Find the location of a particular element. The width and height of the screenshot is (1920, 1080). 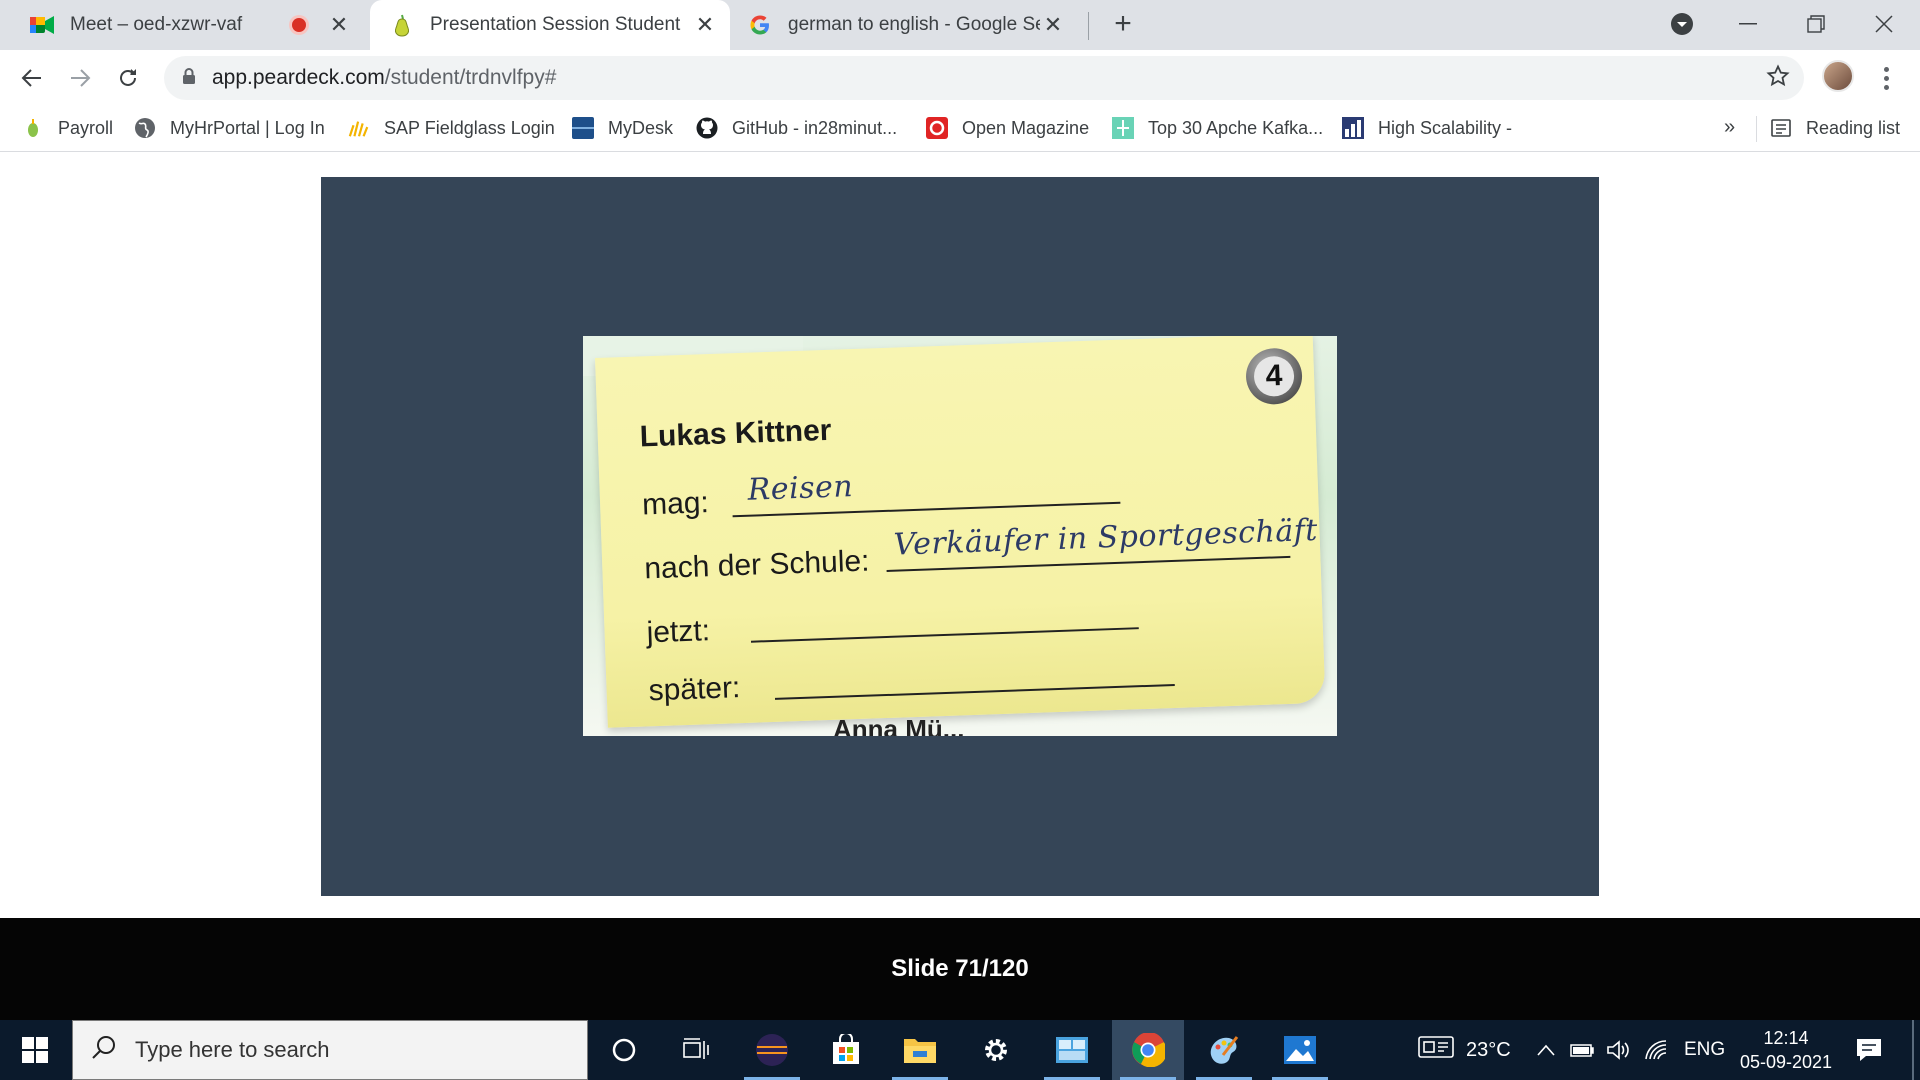

high-scalability-icon is located at coordinates (1353, 128).